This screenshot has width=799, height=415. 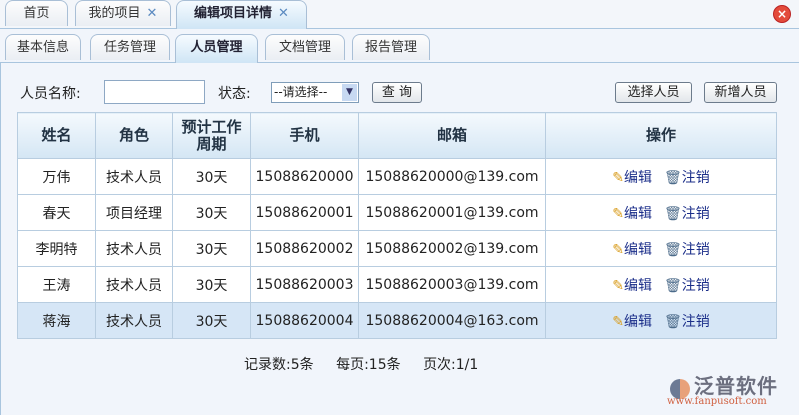 What do you see at coordinates (36, 13) in the screenshot?
I see `tab-home: 首页` at bounding box center [36, 13].